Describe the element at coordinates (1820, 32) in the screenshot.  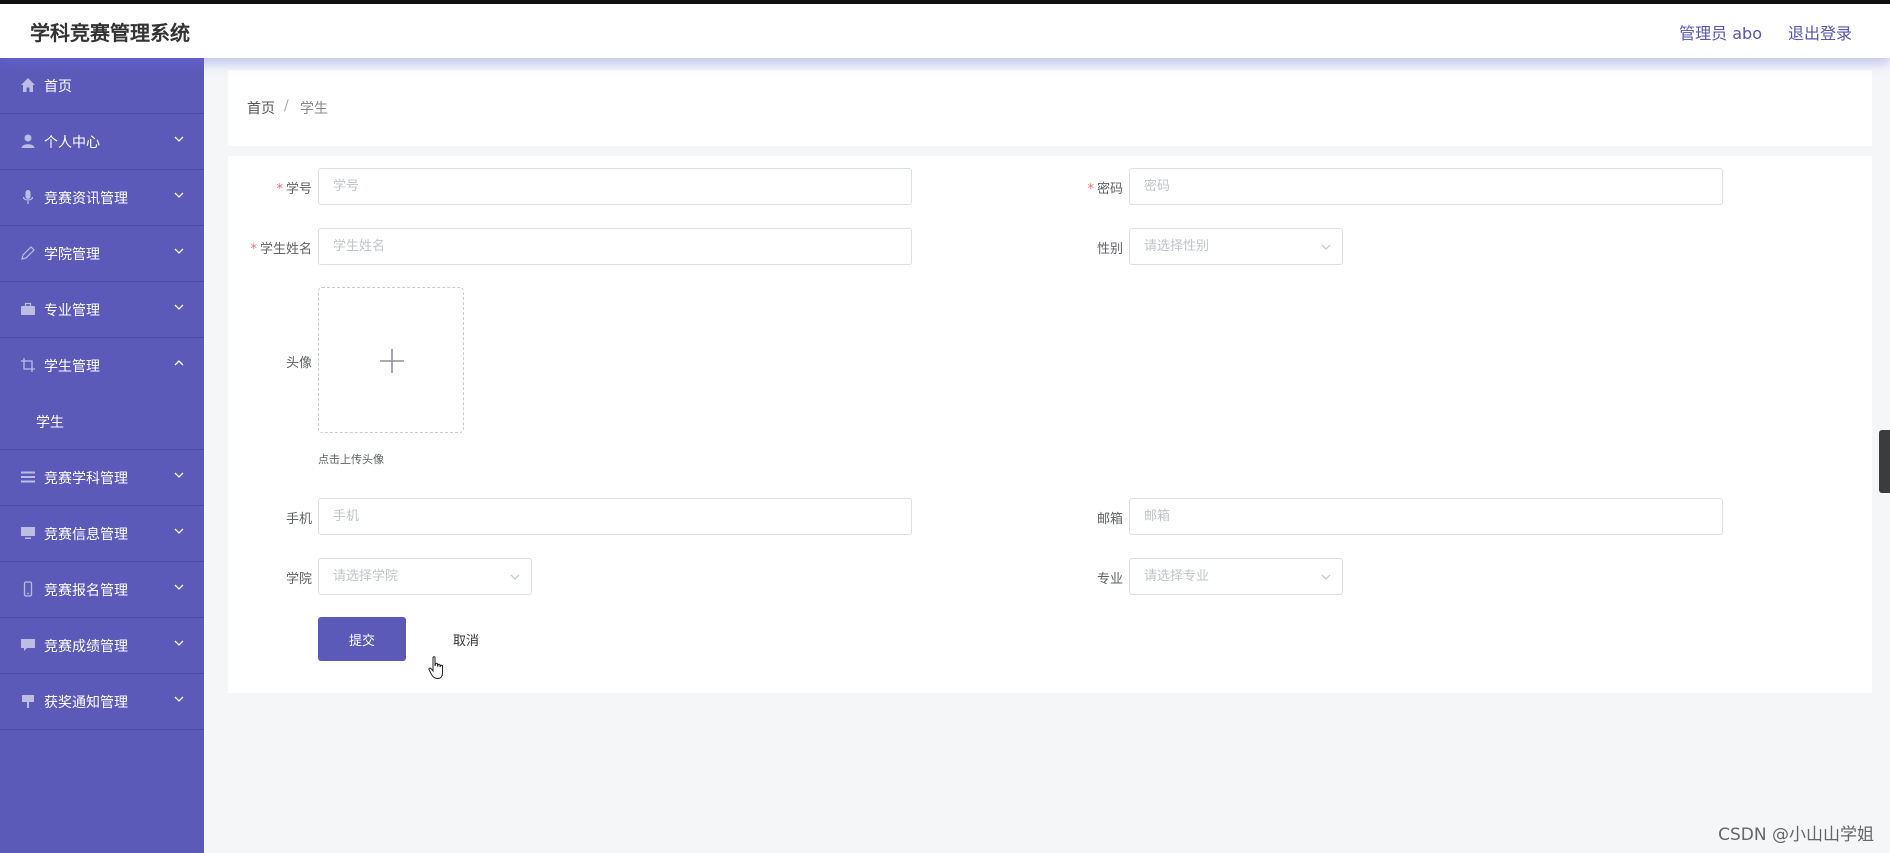
I see `logout-link: 退出登录` at that location.